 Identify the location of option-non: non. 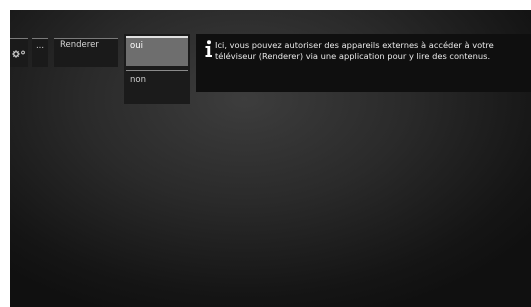
(157, 81).